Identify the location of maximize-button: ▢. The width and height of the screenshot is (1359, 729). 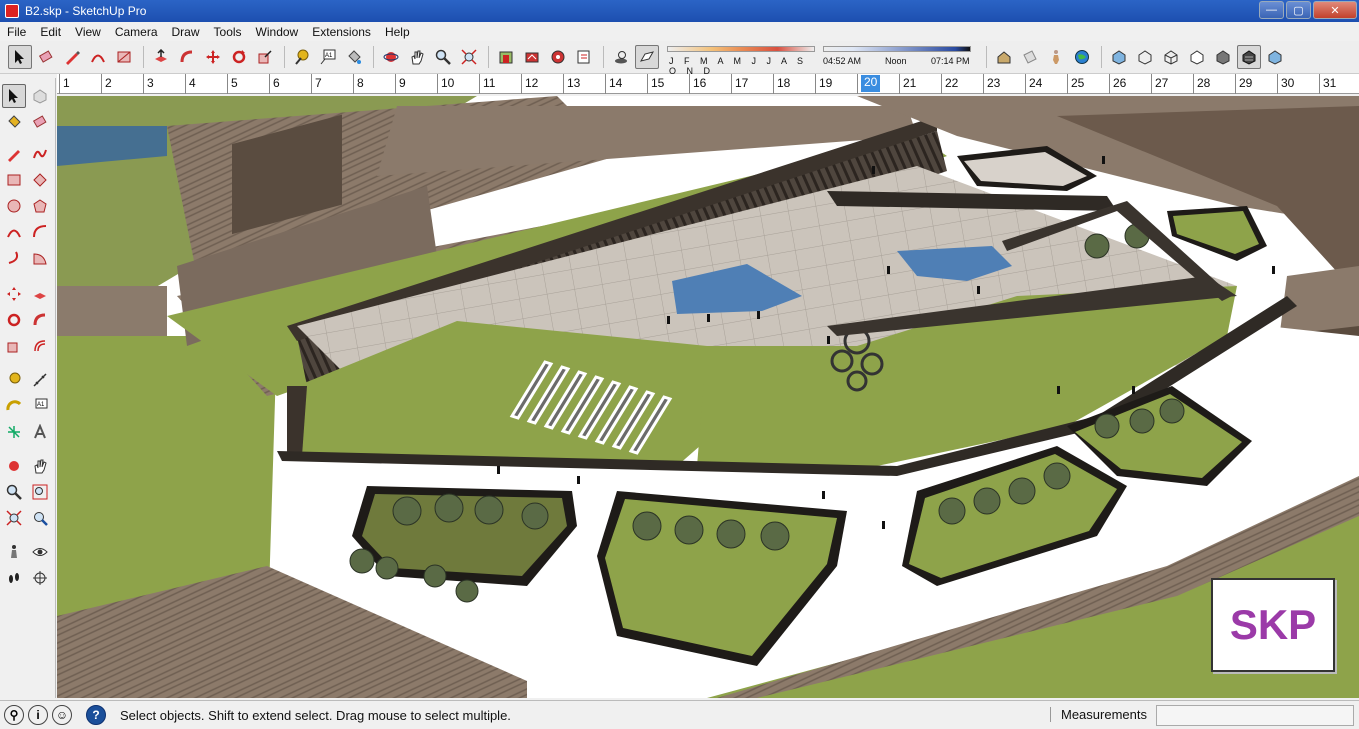
(1298, 10).